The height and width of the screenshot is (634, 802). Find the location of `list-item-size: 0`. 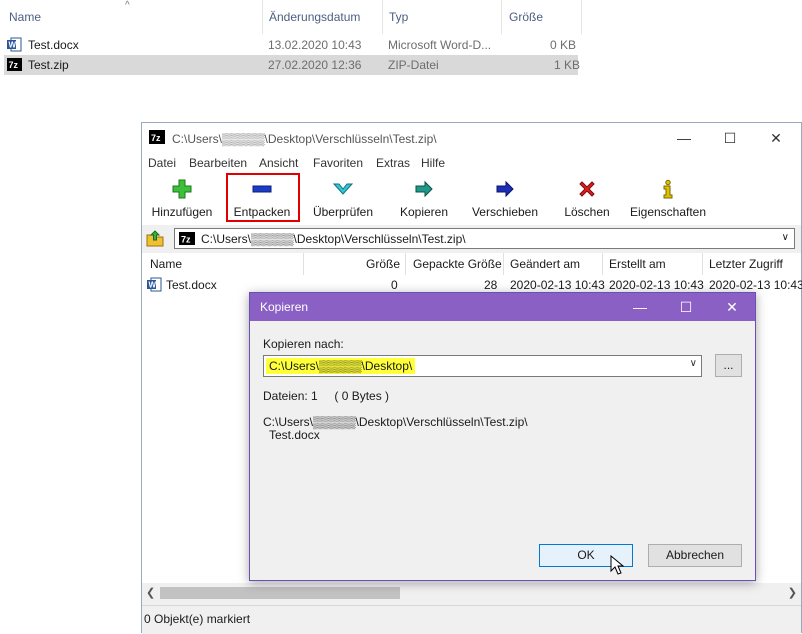

list-item-size: 0 is located at coordinates (394, 285).